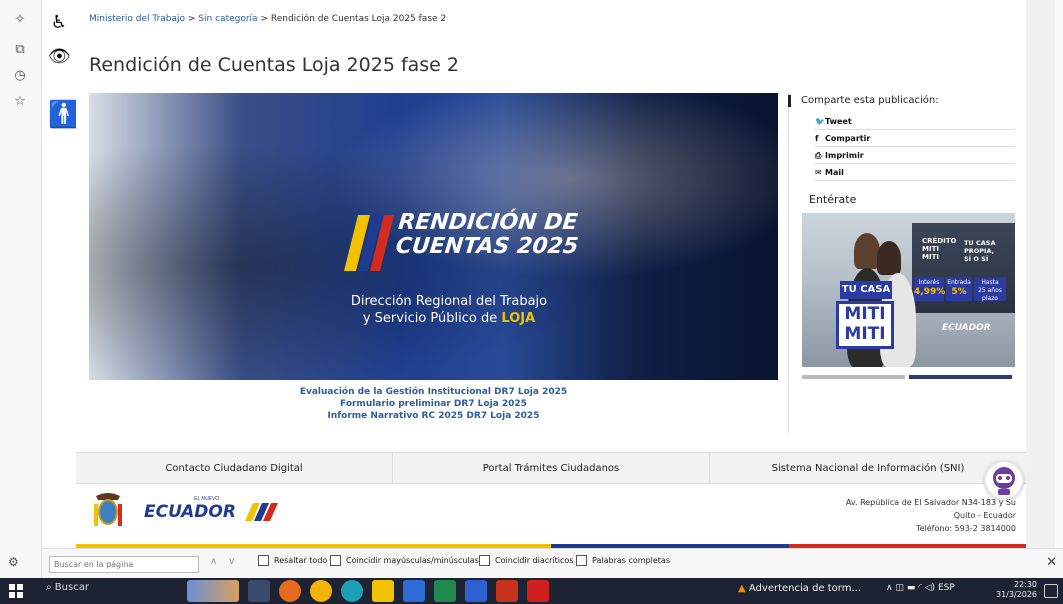 This screenshot has height=604, width=1063. I want to click on option-match-case: Coincidir mayúsculas/minúsculas, so click(404, 560).